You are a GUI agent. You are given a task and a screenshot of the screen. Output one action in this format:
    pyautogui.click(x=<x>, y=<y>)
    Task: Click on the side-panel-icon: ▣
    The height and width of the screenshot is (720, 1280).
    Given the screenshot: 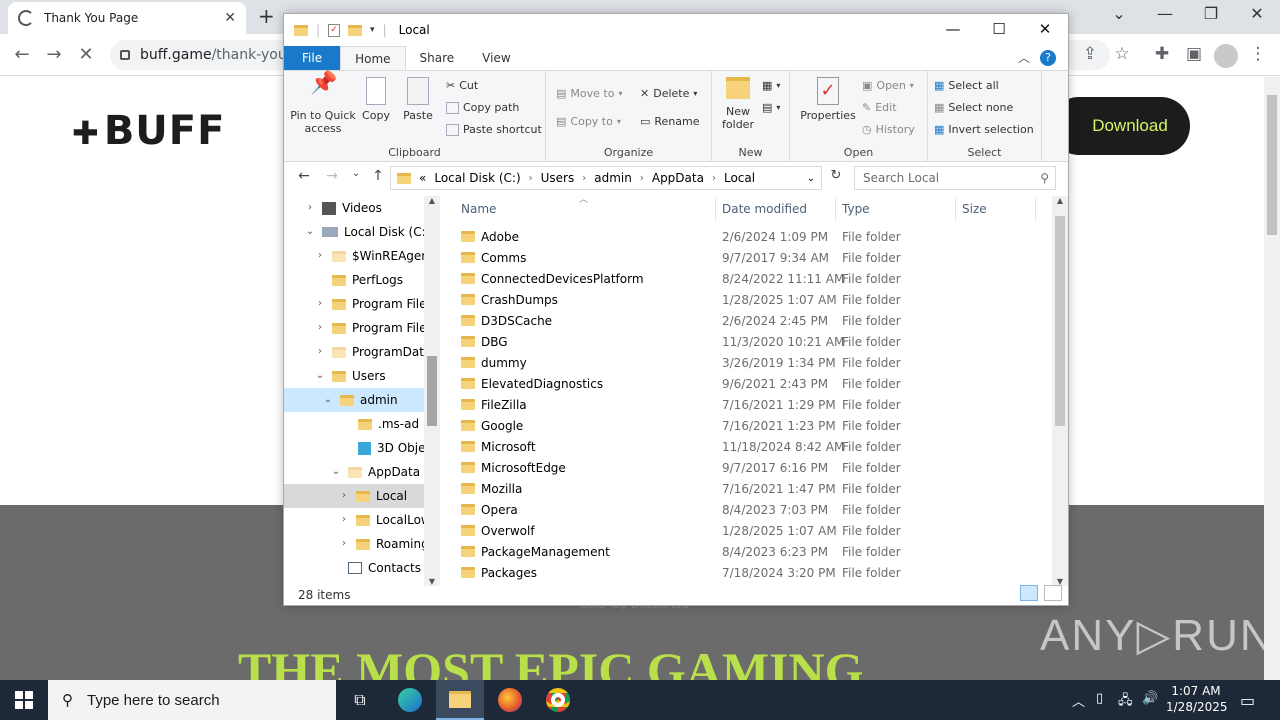 What is the action you would take?
    pyautogui.click(x=1194, y=54)
    